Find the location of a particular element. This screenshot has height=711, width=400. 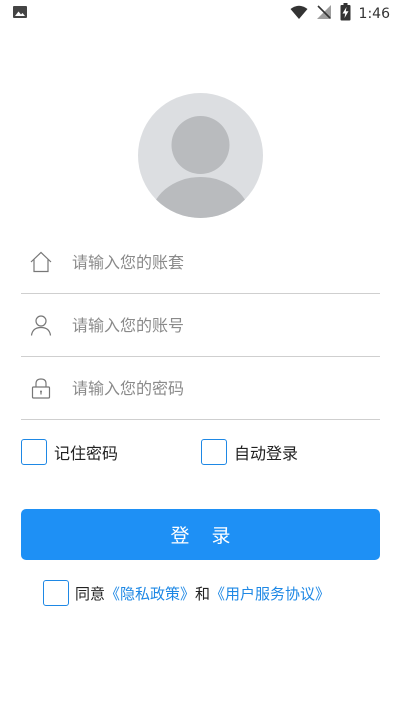

auto-login-checkbox is located at coordinates (214, 452).